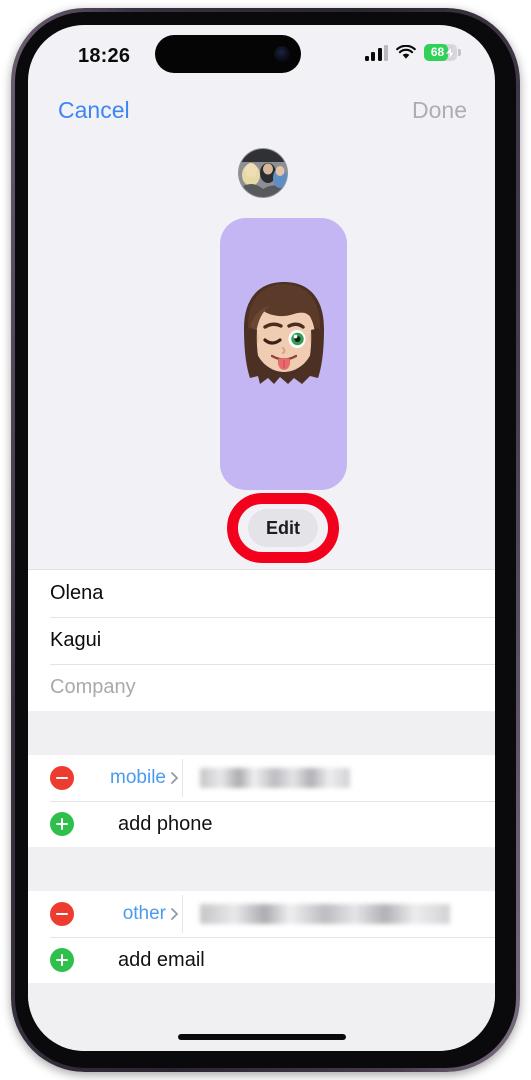  I want to click on company-row: Company, so click(261, 687).